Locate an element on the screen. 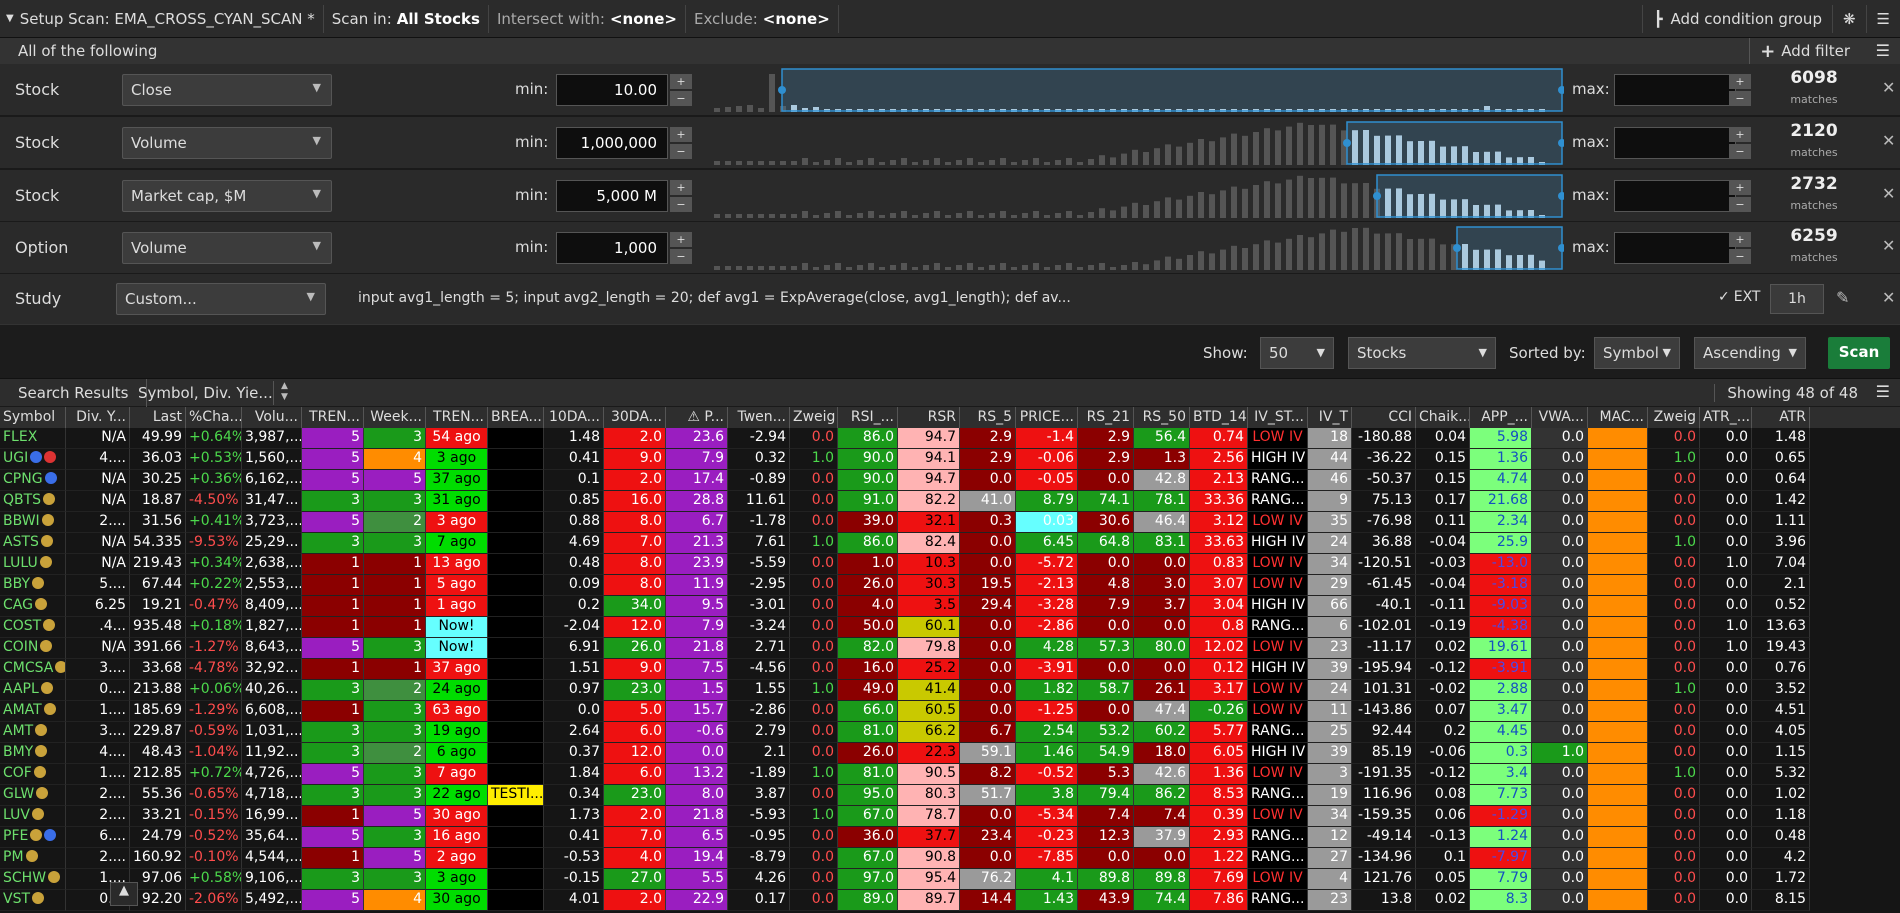 The width and height of the screenshot is (1900, 913). min-input: 1,000,000 is located at coordinates (612, 143).